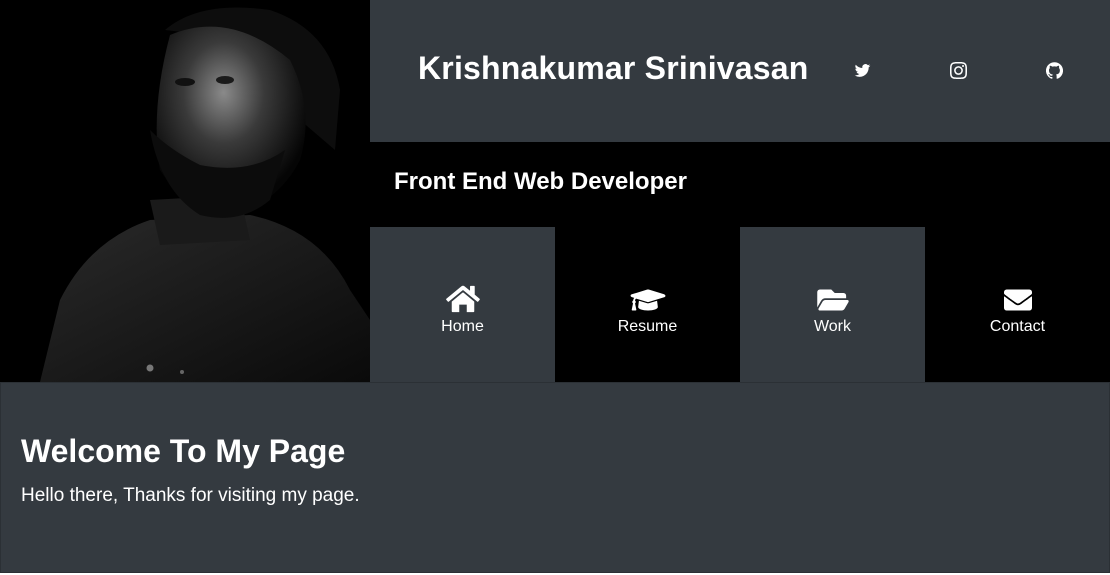 The height and width of the screenshot is (575, 1110). I want to click on job-title: Front End Web Developer, so click(540, 181).